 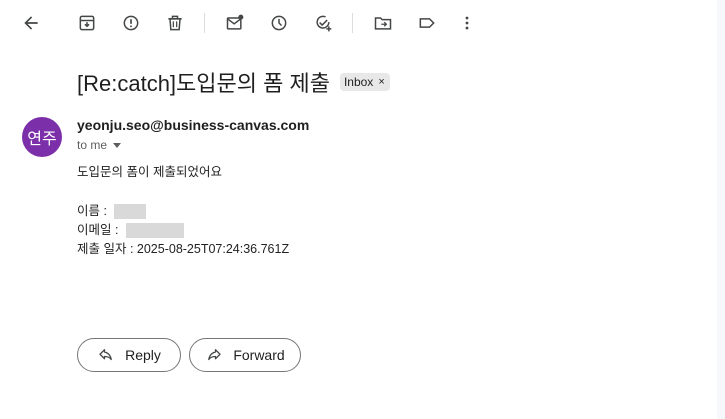 I want to click on chevron-down-icon, so click(x=117, y=145).